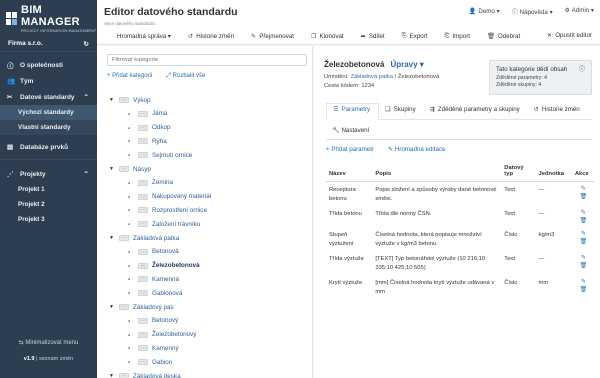  What do you see at coordinates (48, 189) in the screenshot?
I see `sidebar-item-project-1: Projekt 1` at bounding box center [48, 189].